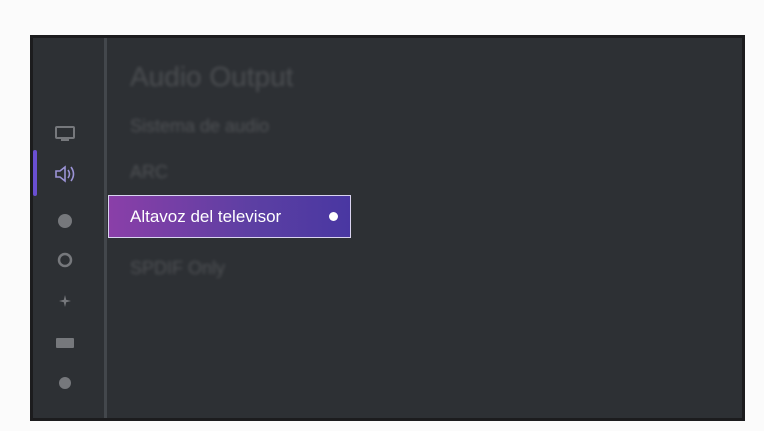 This screenshot has height=431, width=764. Describe the element at coordinates (65, 221) in the screenshot. I see `network-icon` at that location.